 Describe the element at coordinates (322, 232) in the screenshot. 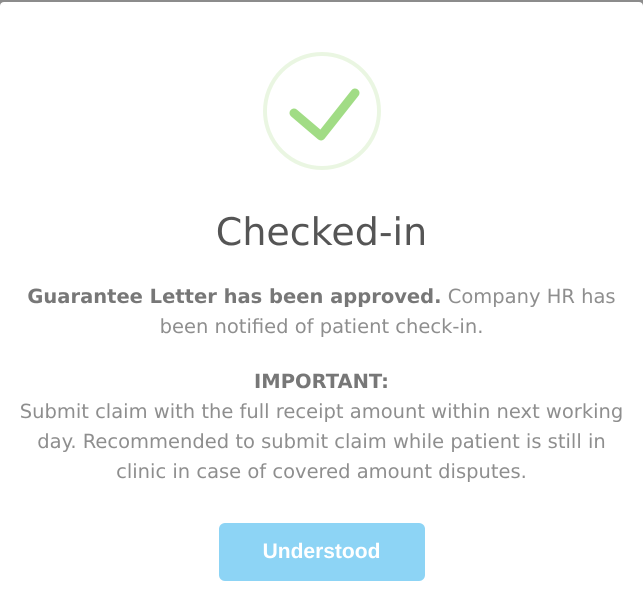

I see `dialog-title: Checked-in` at that location.